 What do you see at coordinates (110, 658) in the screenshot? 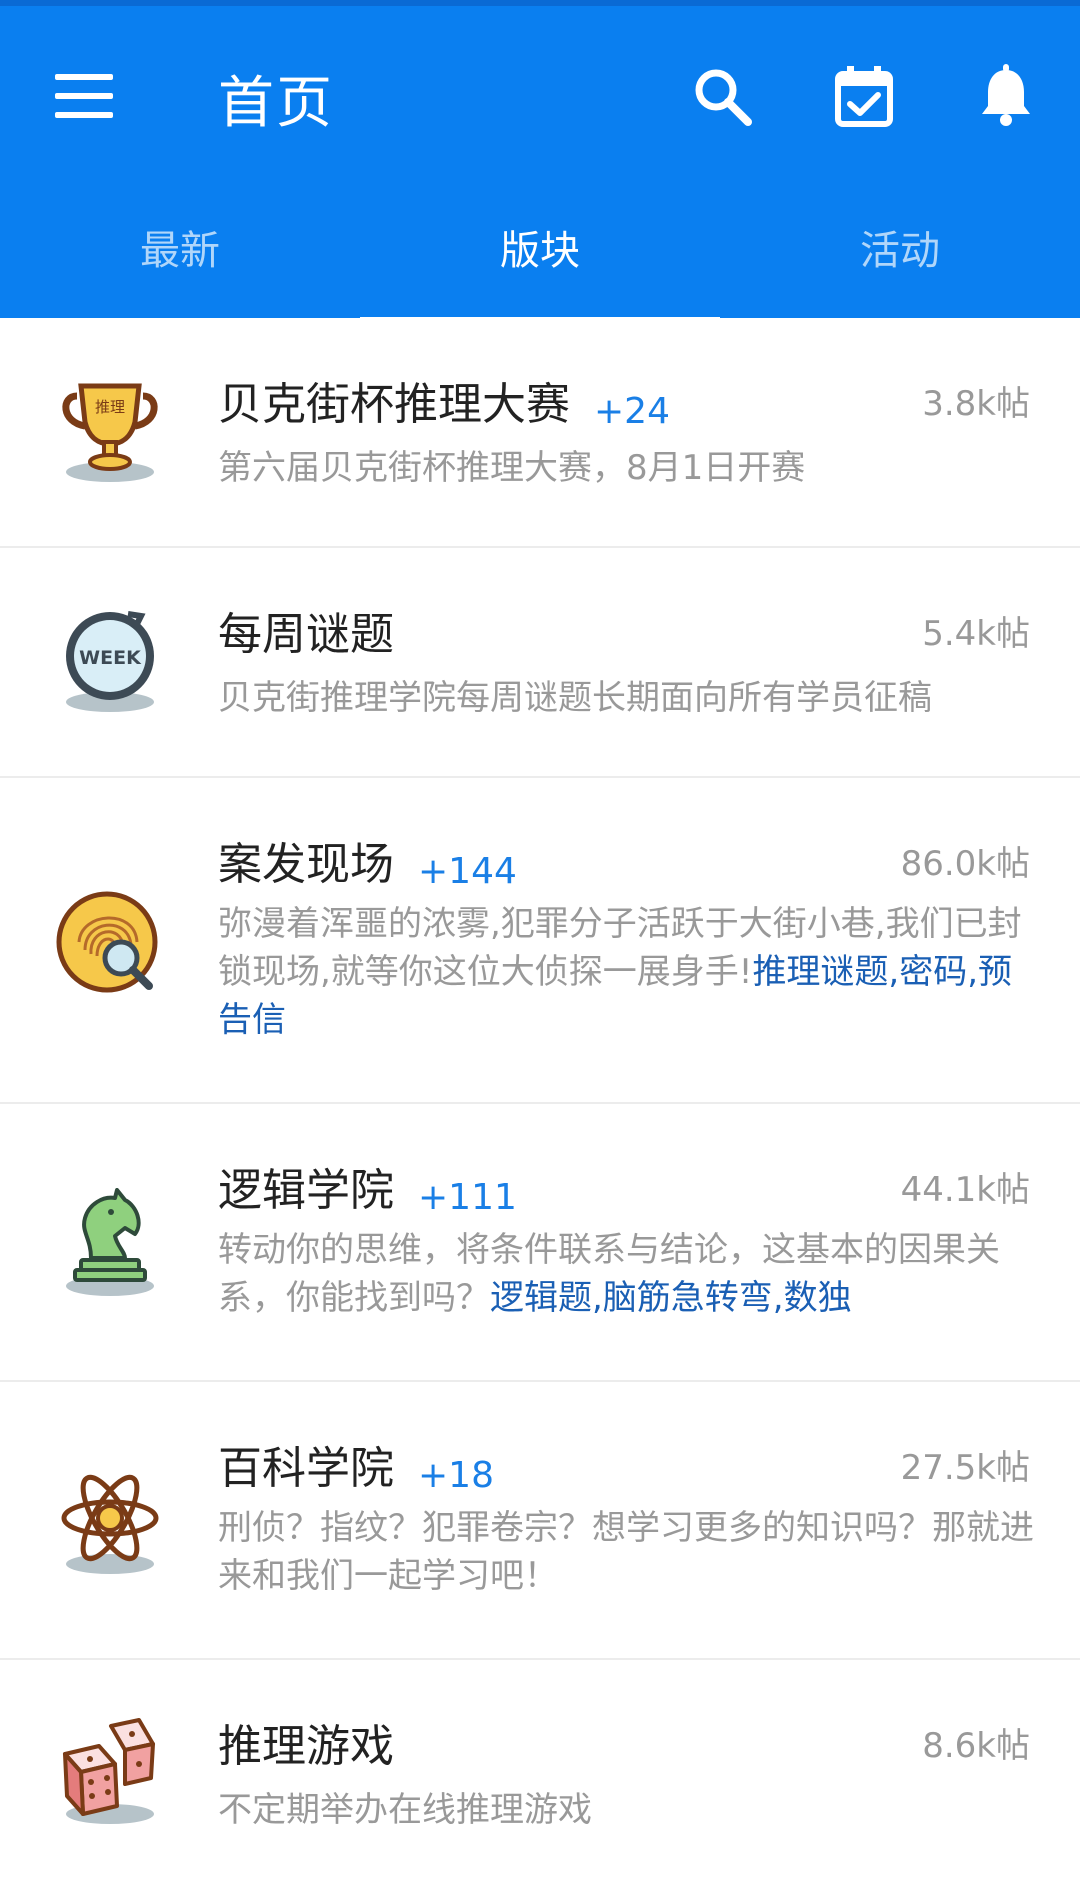
I see `week-label: WEEK` at bounding box center [110, 658].